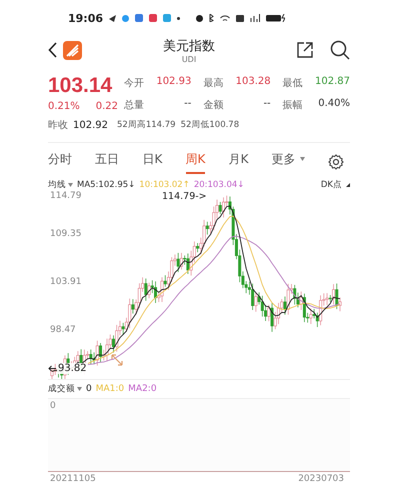  I want to click on high-marker: 114.79->, so click(184, 196).